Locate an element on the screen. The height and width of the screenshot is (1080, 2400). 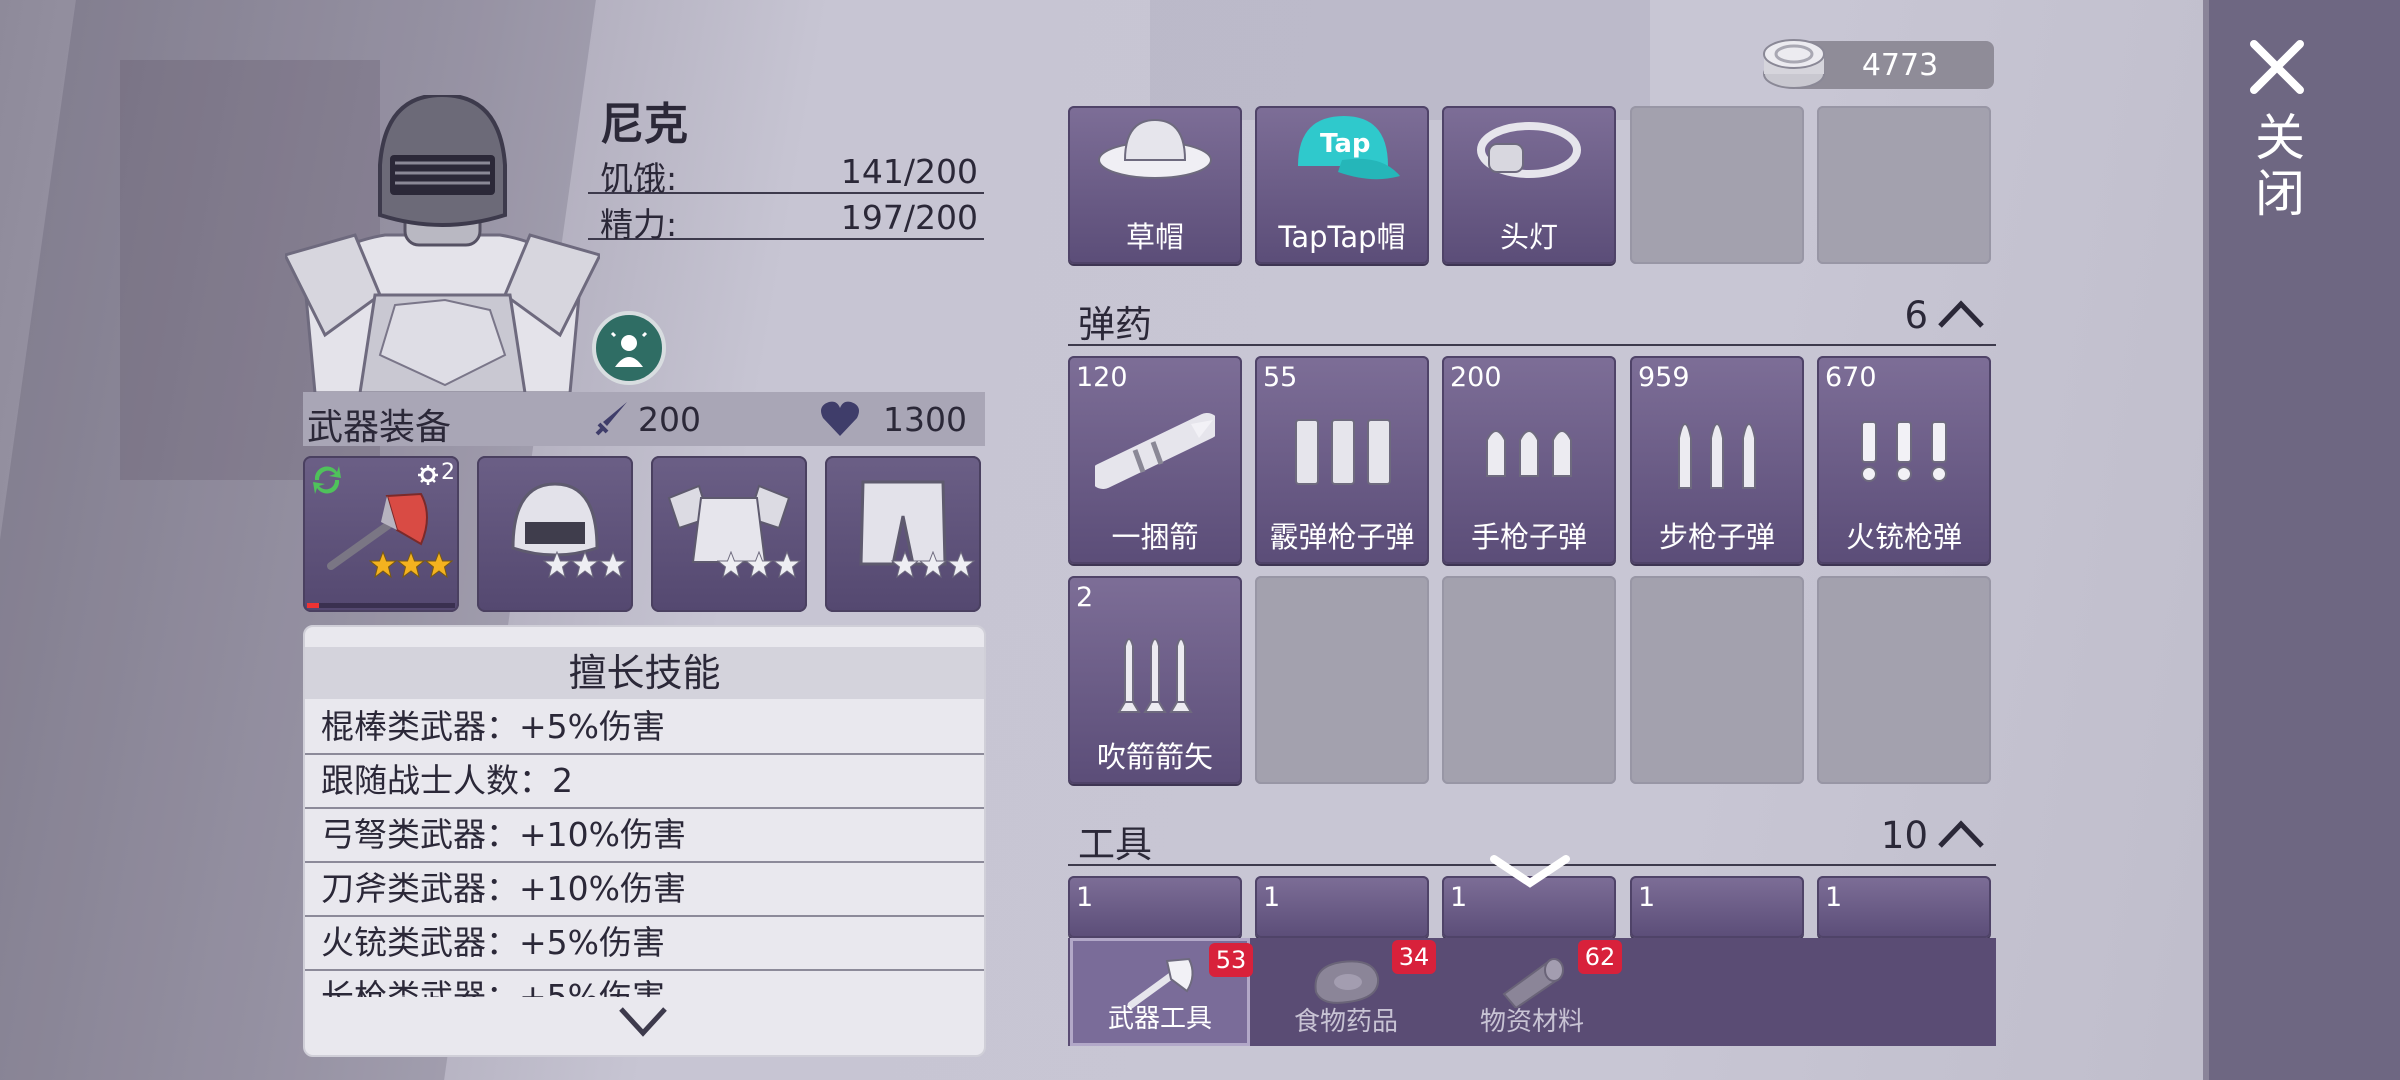
skill-row: 长枪类武器：+5%伤害 is located at coordinates (493, 987).